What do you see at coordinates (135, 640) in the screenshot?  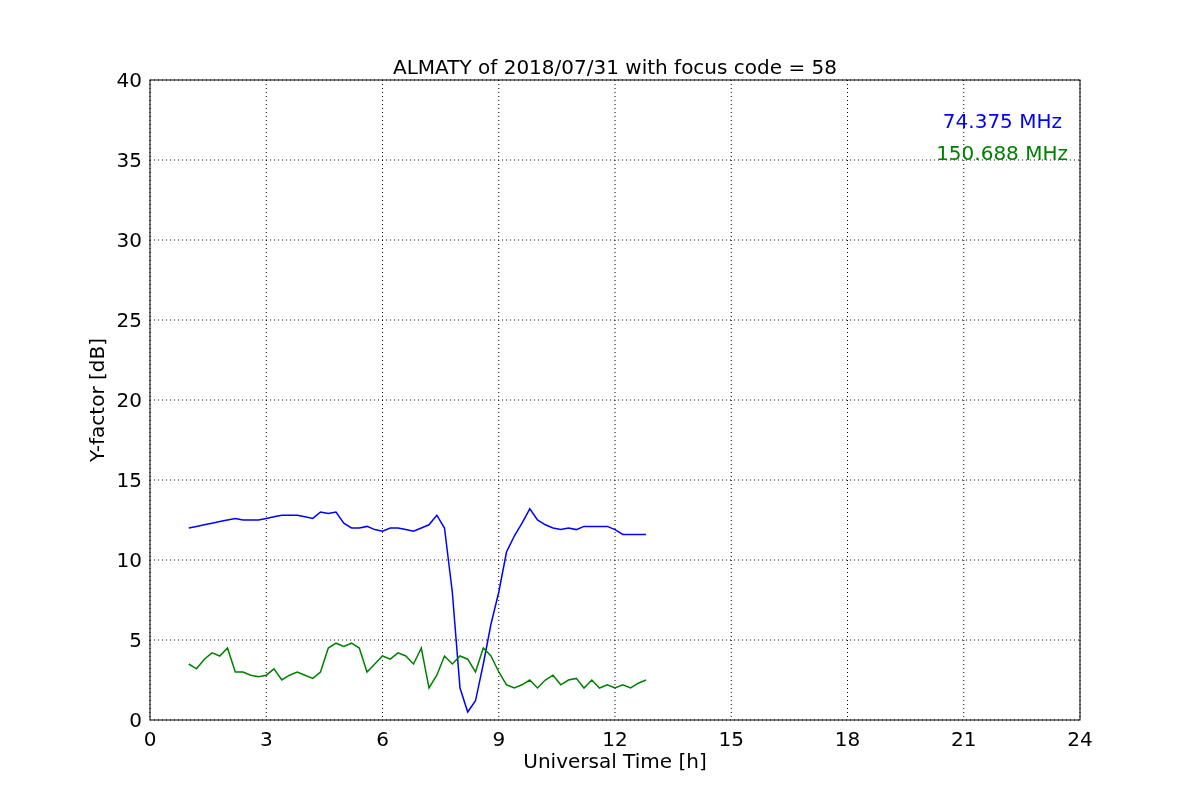 I see `y-tick-label: 5` at bounding box center [135, 640].